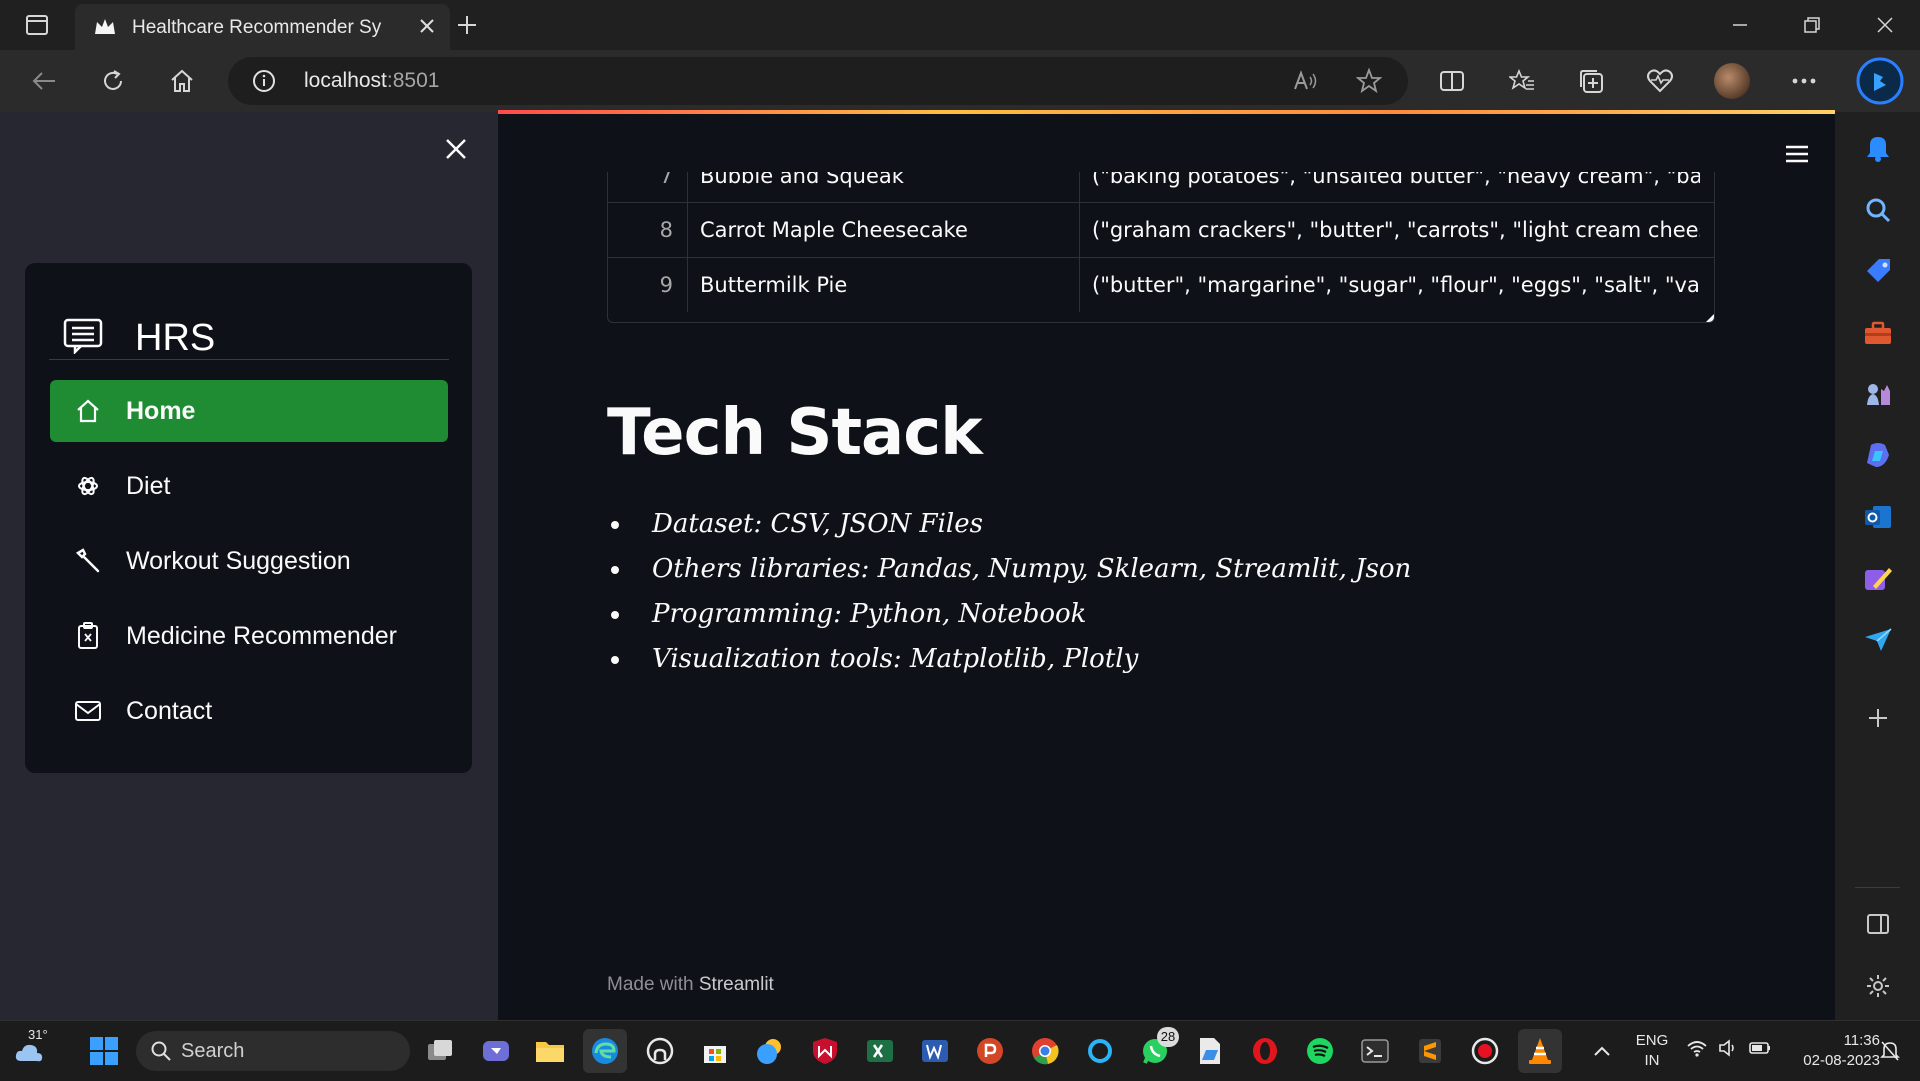 The height and width of the screenshot is (1081, 1920). I want to click on favorites-button, so click(1522, 81).